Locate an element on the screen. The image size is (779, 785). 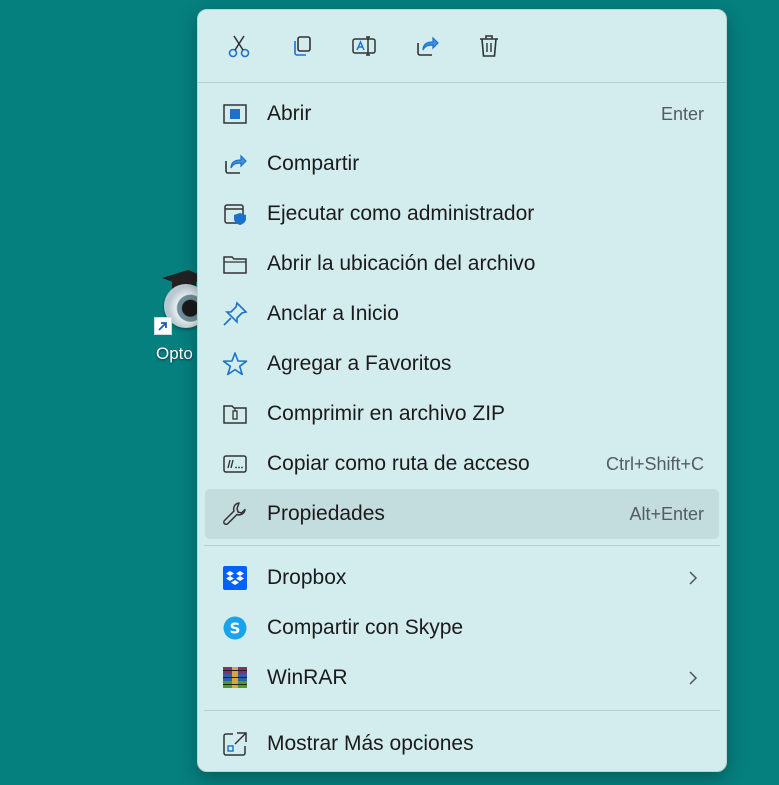
shortcut-text: Alt+Enter is located at coordinates (666, 513).